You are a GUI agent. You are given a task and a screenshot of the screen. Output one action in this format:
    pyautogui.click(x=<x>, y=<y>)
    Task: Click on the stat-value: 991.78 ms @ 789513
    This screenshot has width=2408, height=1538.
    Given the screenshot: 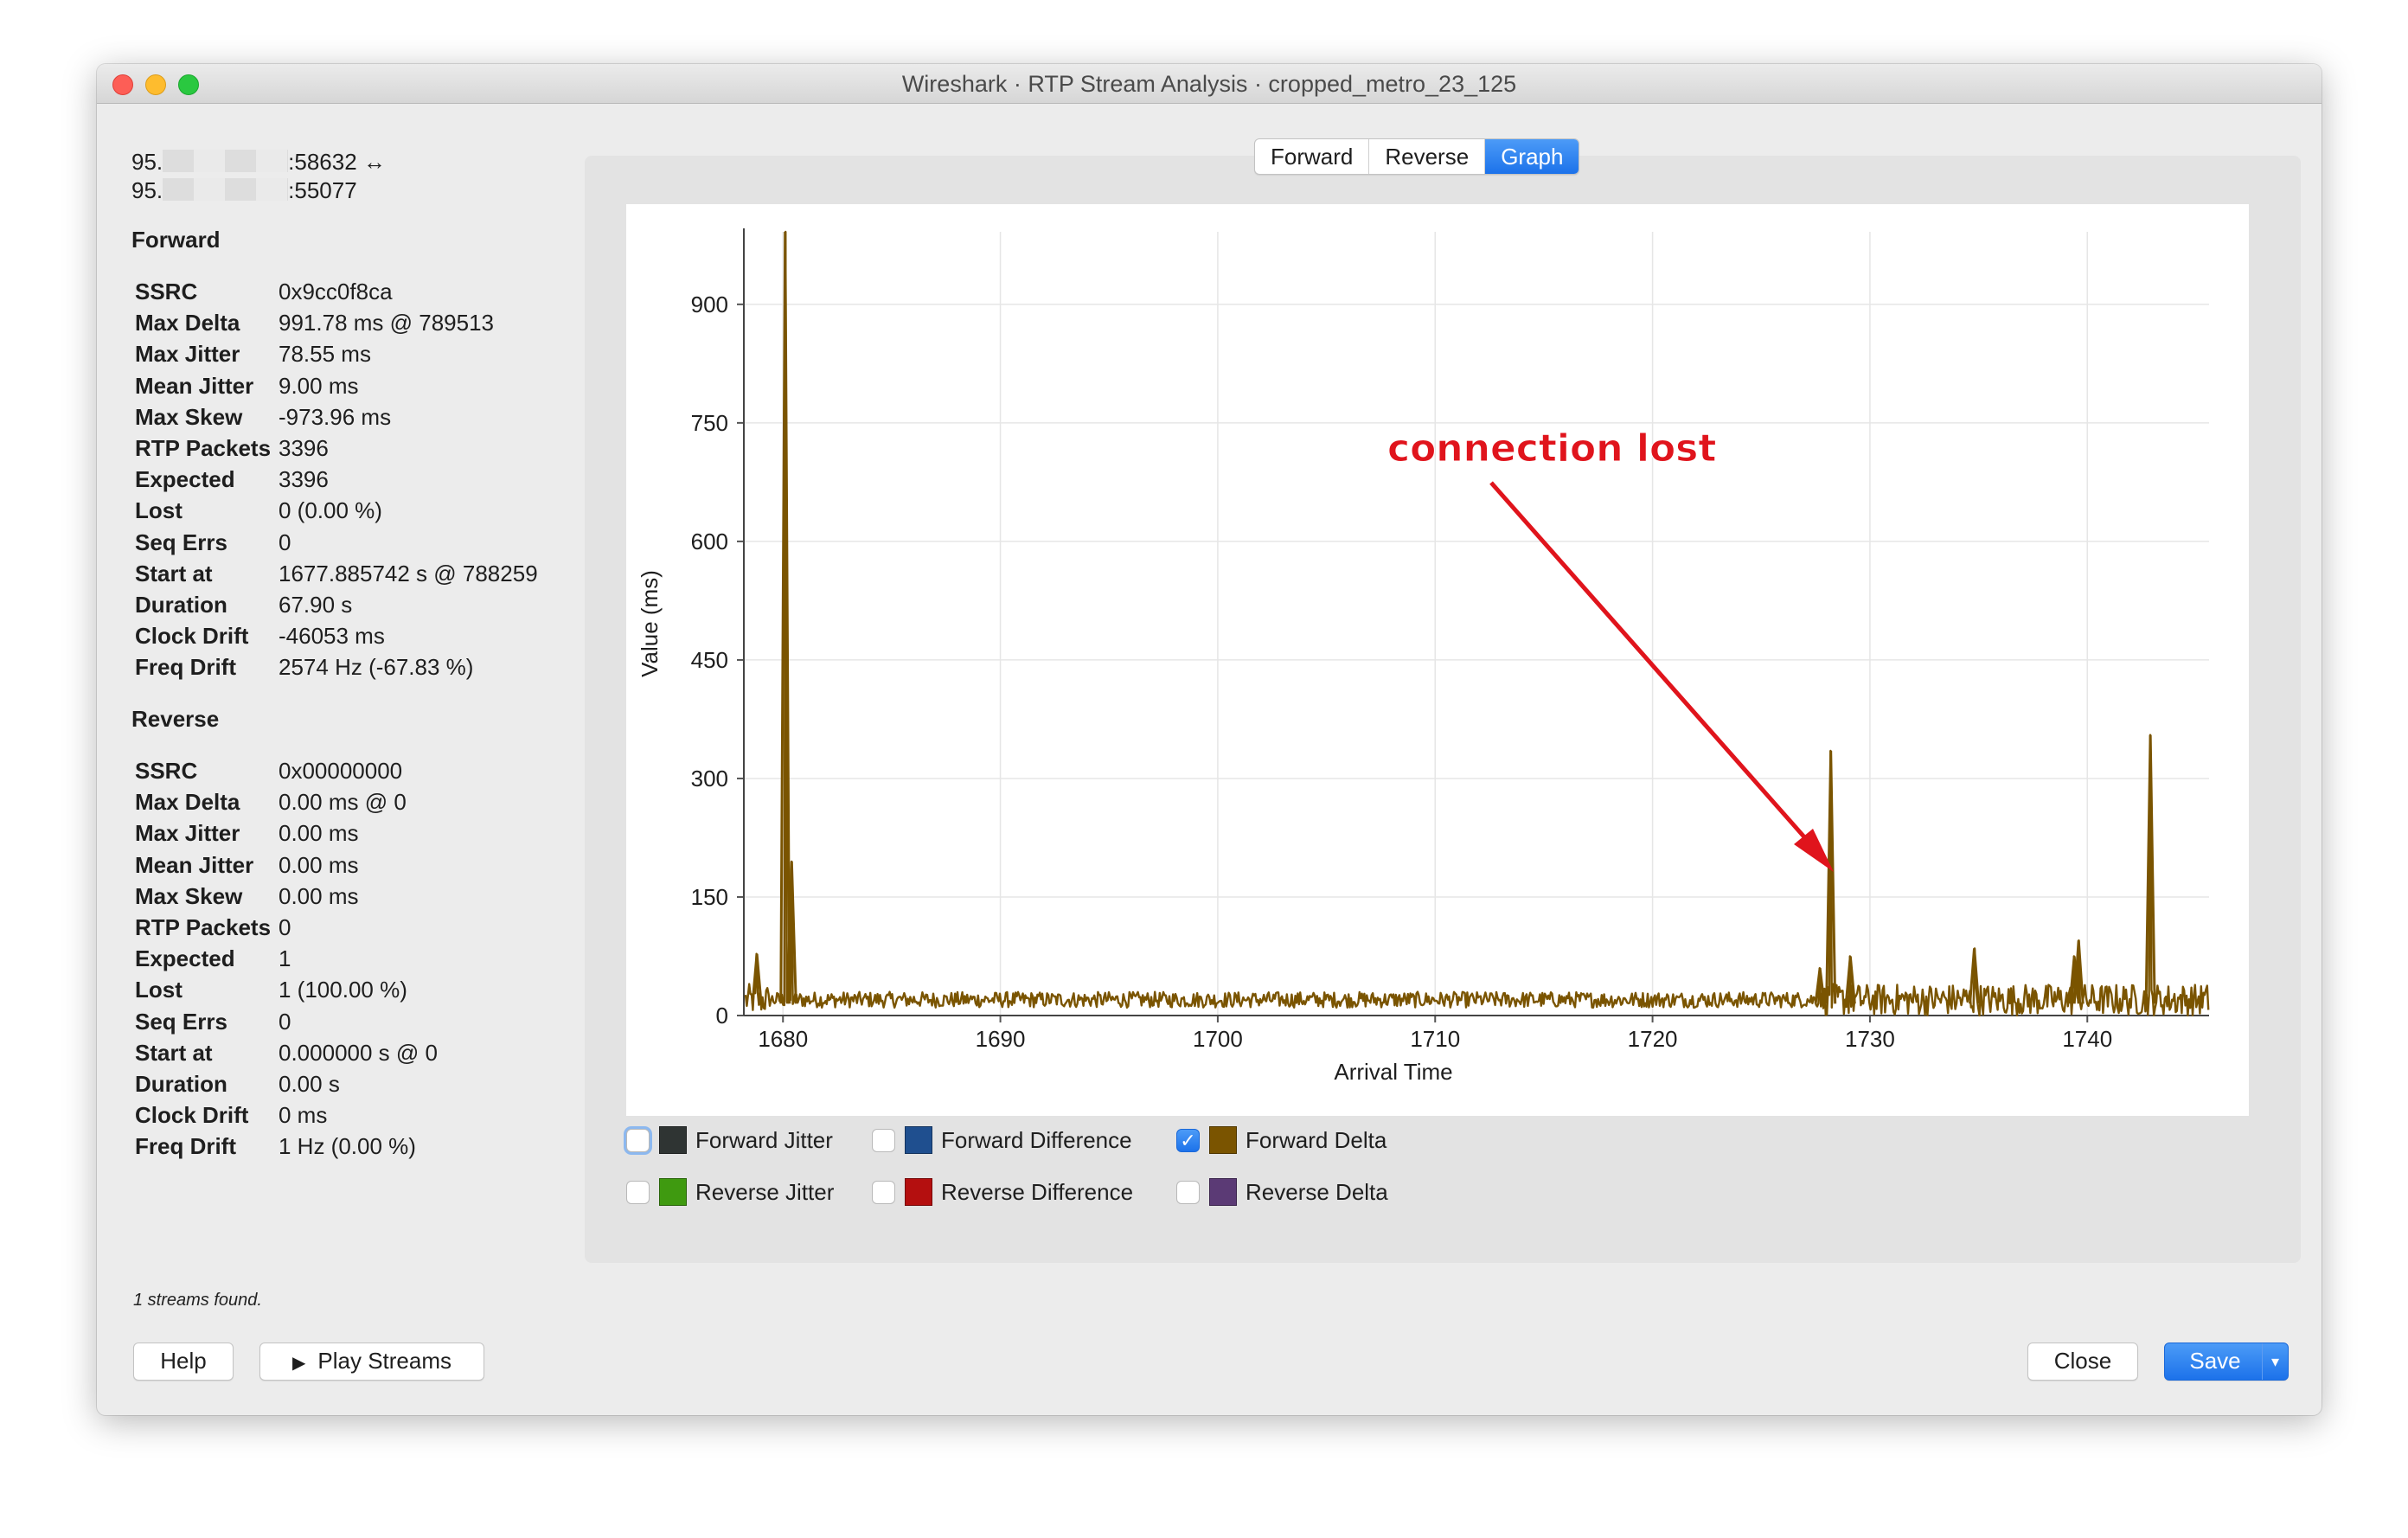 What is the action you would take?
    pyautogui.click(x=387, y=323)
    